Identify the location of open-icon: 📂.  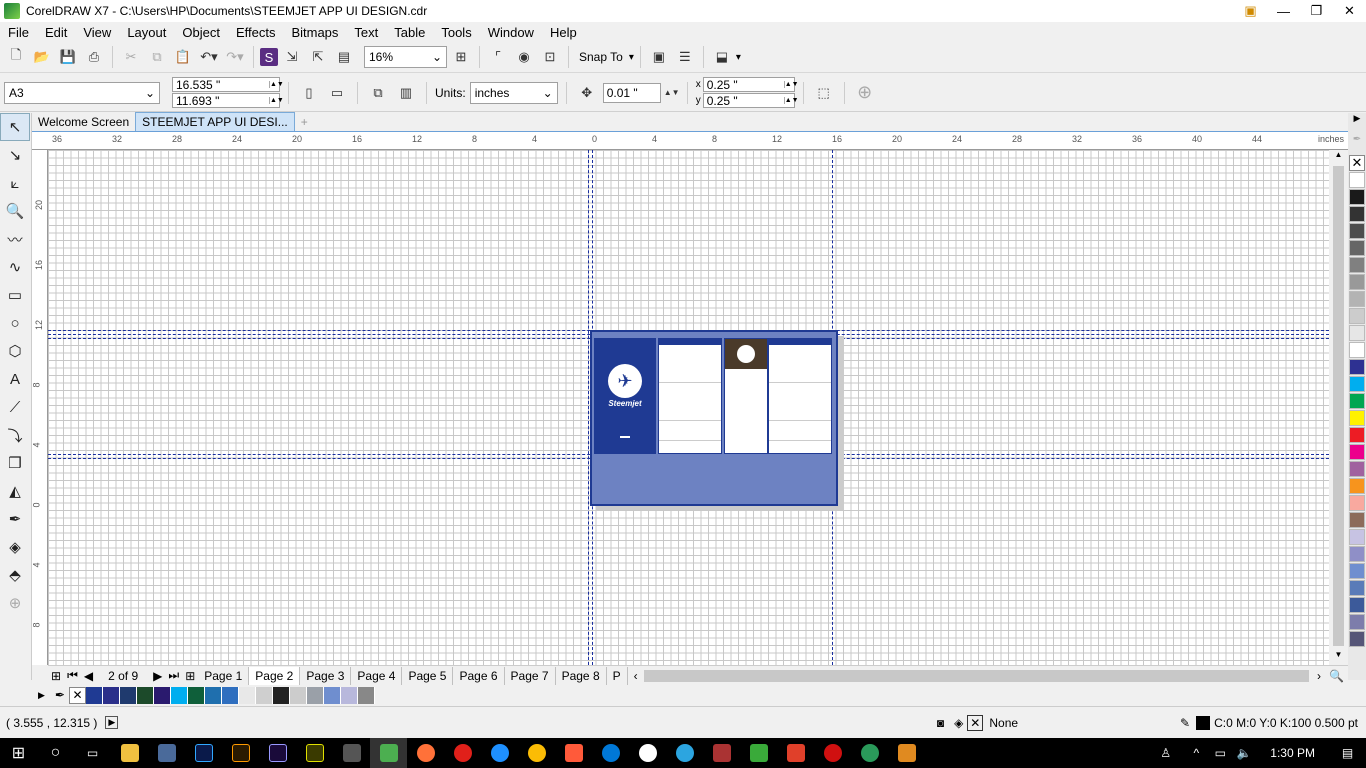
(42, 57).